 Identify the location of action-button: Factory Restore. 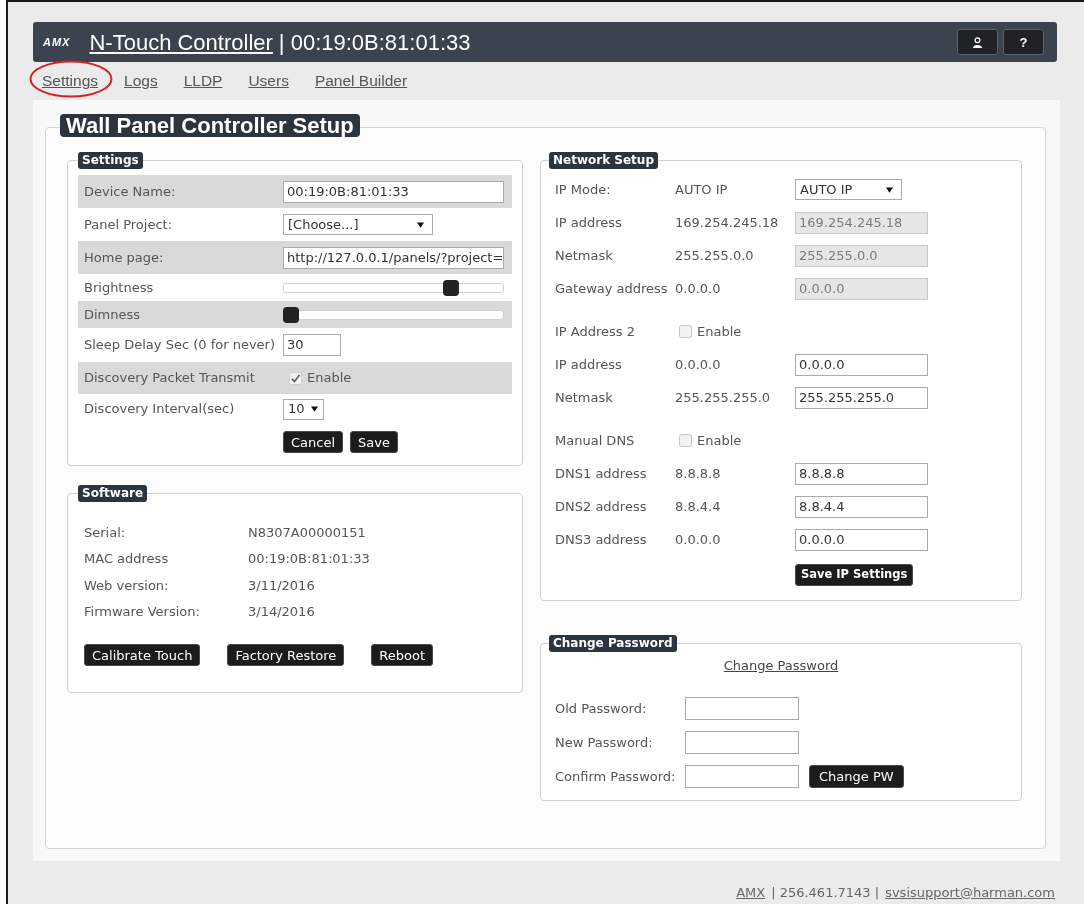
(286, 655).